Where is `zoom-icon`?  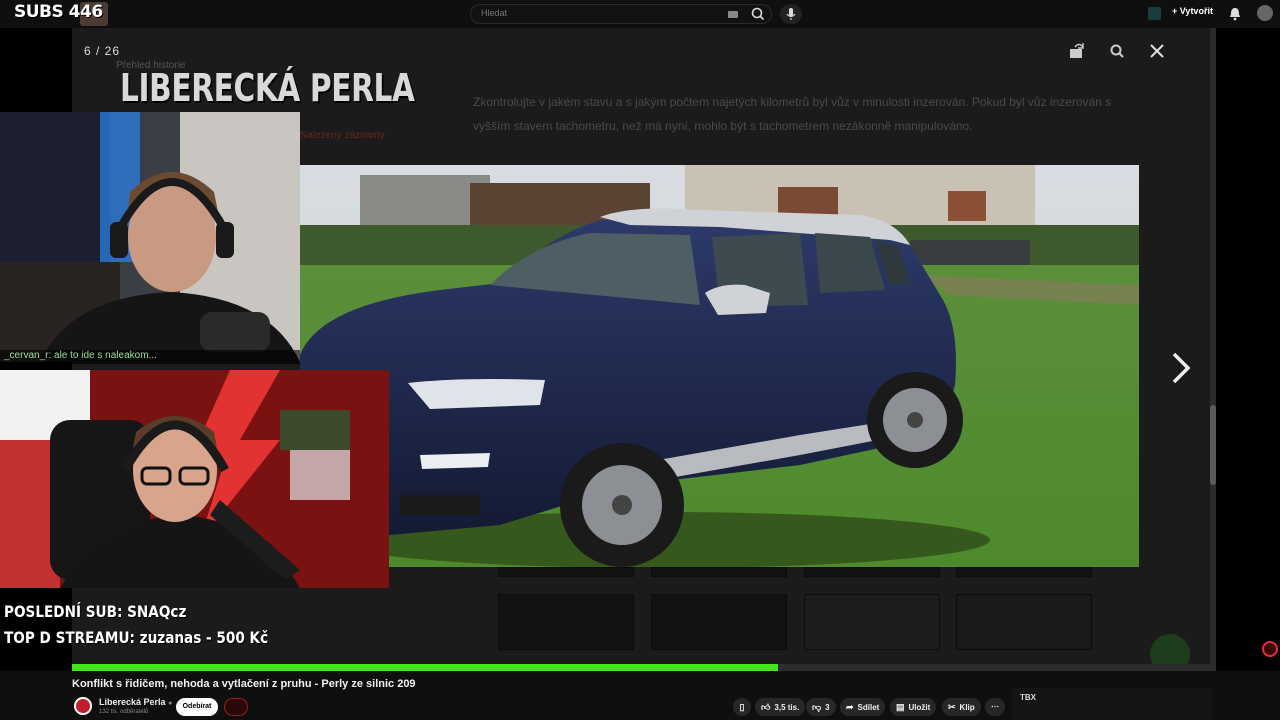 zoom-icon is located at coordinates (1117, 51).